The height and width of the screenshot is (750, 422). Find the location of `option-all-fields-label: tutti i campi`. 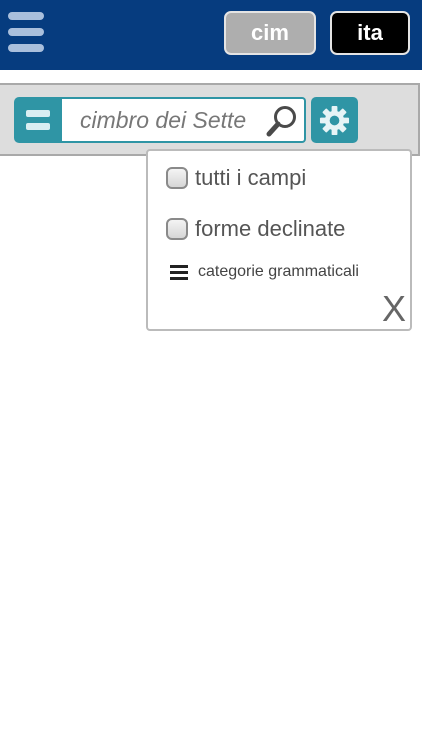

option-all-fields-label: tutti i campi is located at coordinates (251, 177).